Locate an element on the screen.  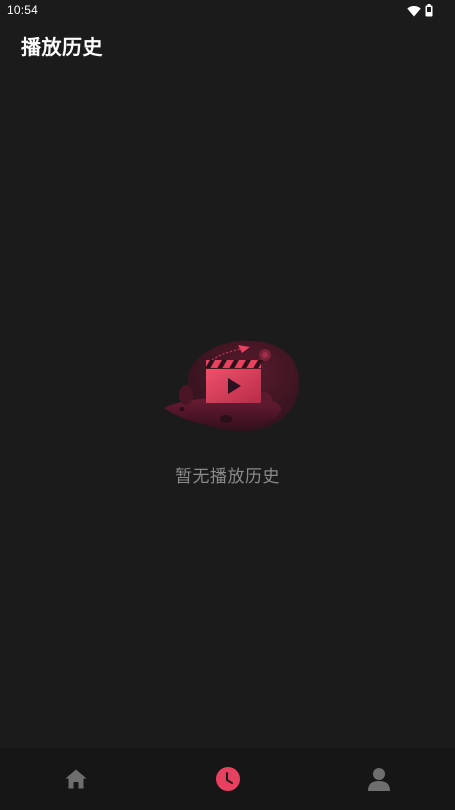
nav-profile-tab is located at coordinates (379, 779).